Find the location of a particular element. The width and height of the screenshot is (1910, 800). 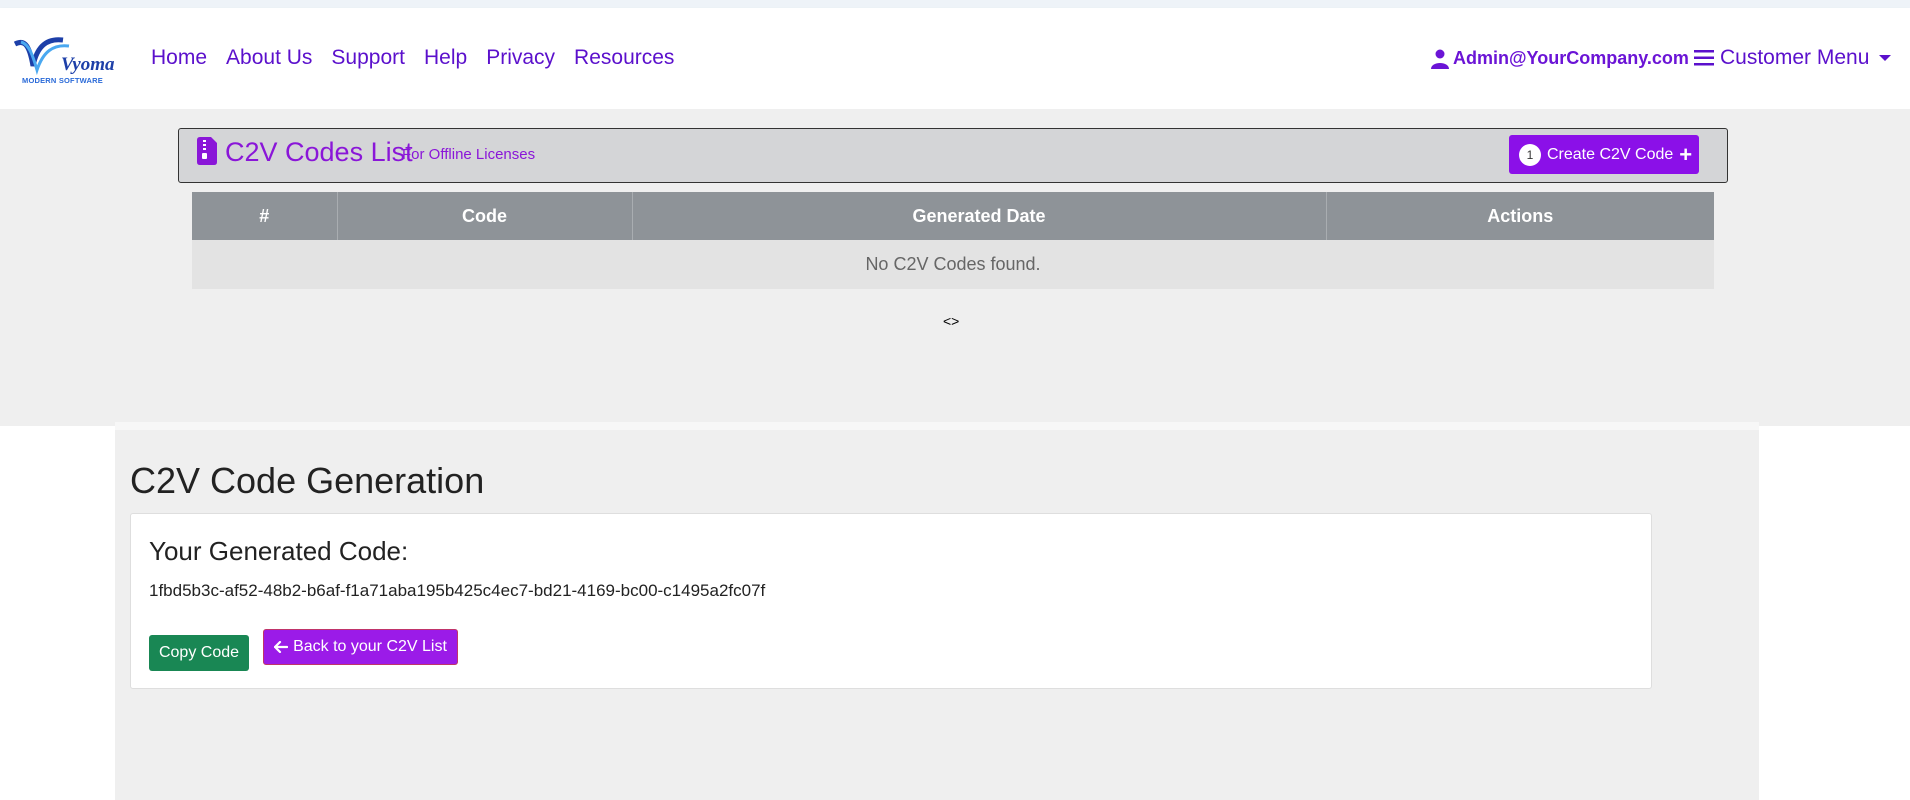

user-email: Admin@YourCompany.com is located at coordinates (1571, 58).